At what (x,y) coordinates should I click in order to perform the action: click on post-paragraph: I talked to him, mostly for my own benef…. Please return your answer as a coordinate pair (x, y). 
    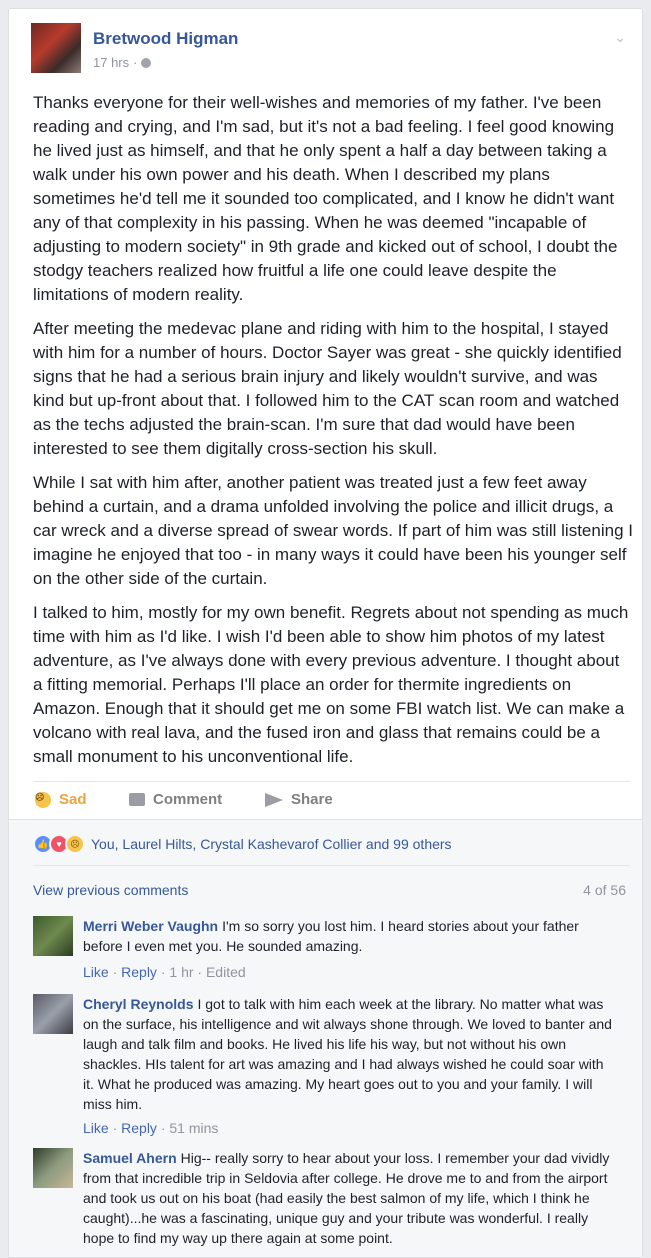
    Looking at the image, I should click on (331, 684).